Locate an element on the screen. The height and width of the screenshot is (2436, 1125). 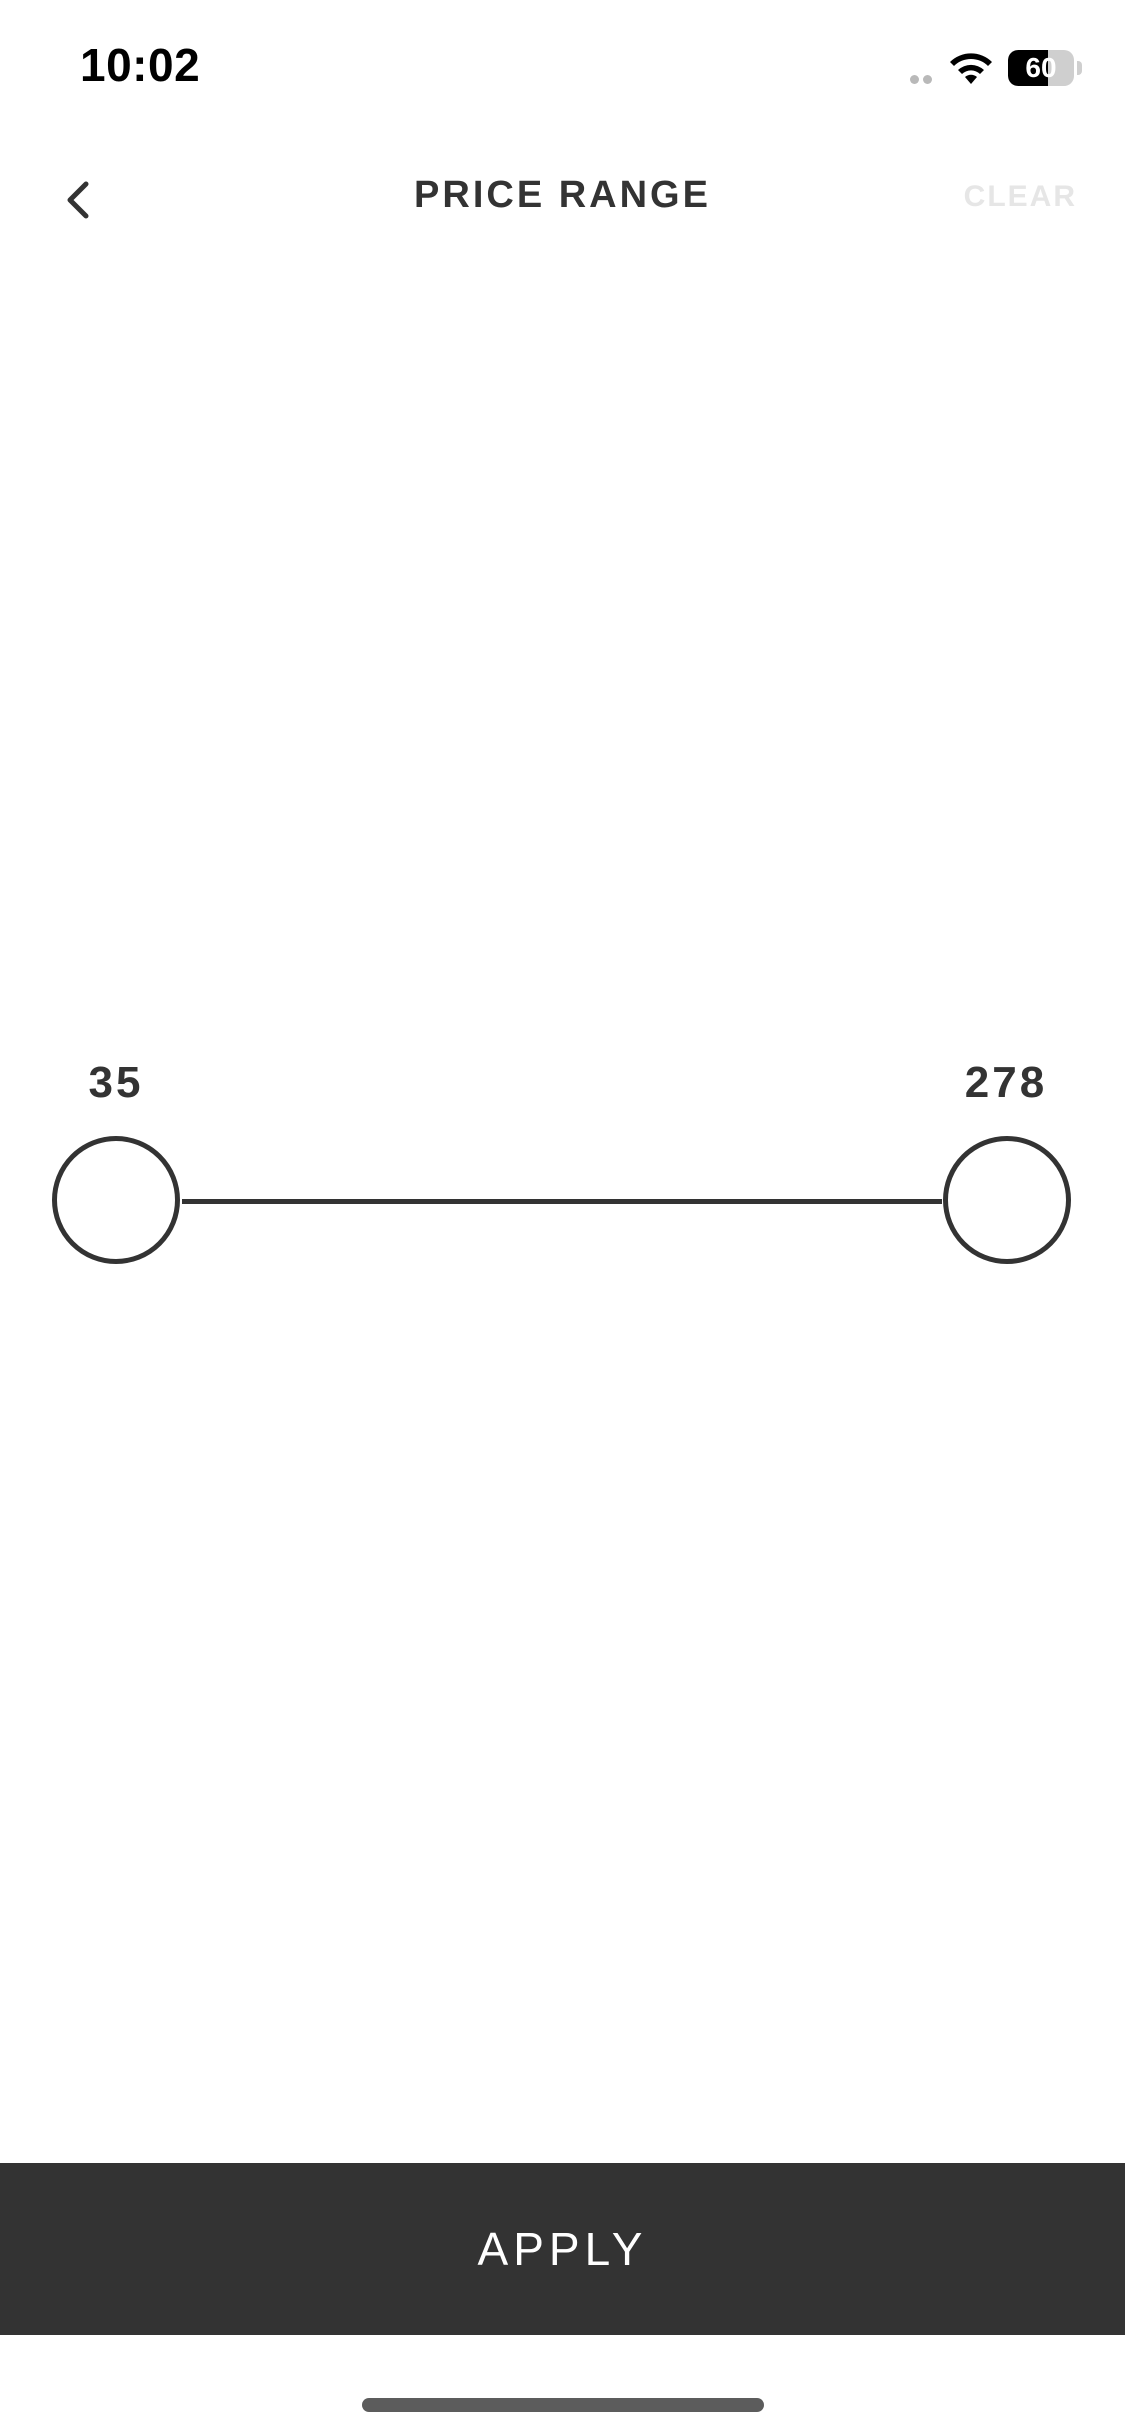
status-time: 10:02 is located at coordinates (140, 65).